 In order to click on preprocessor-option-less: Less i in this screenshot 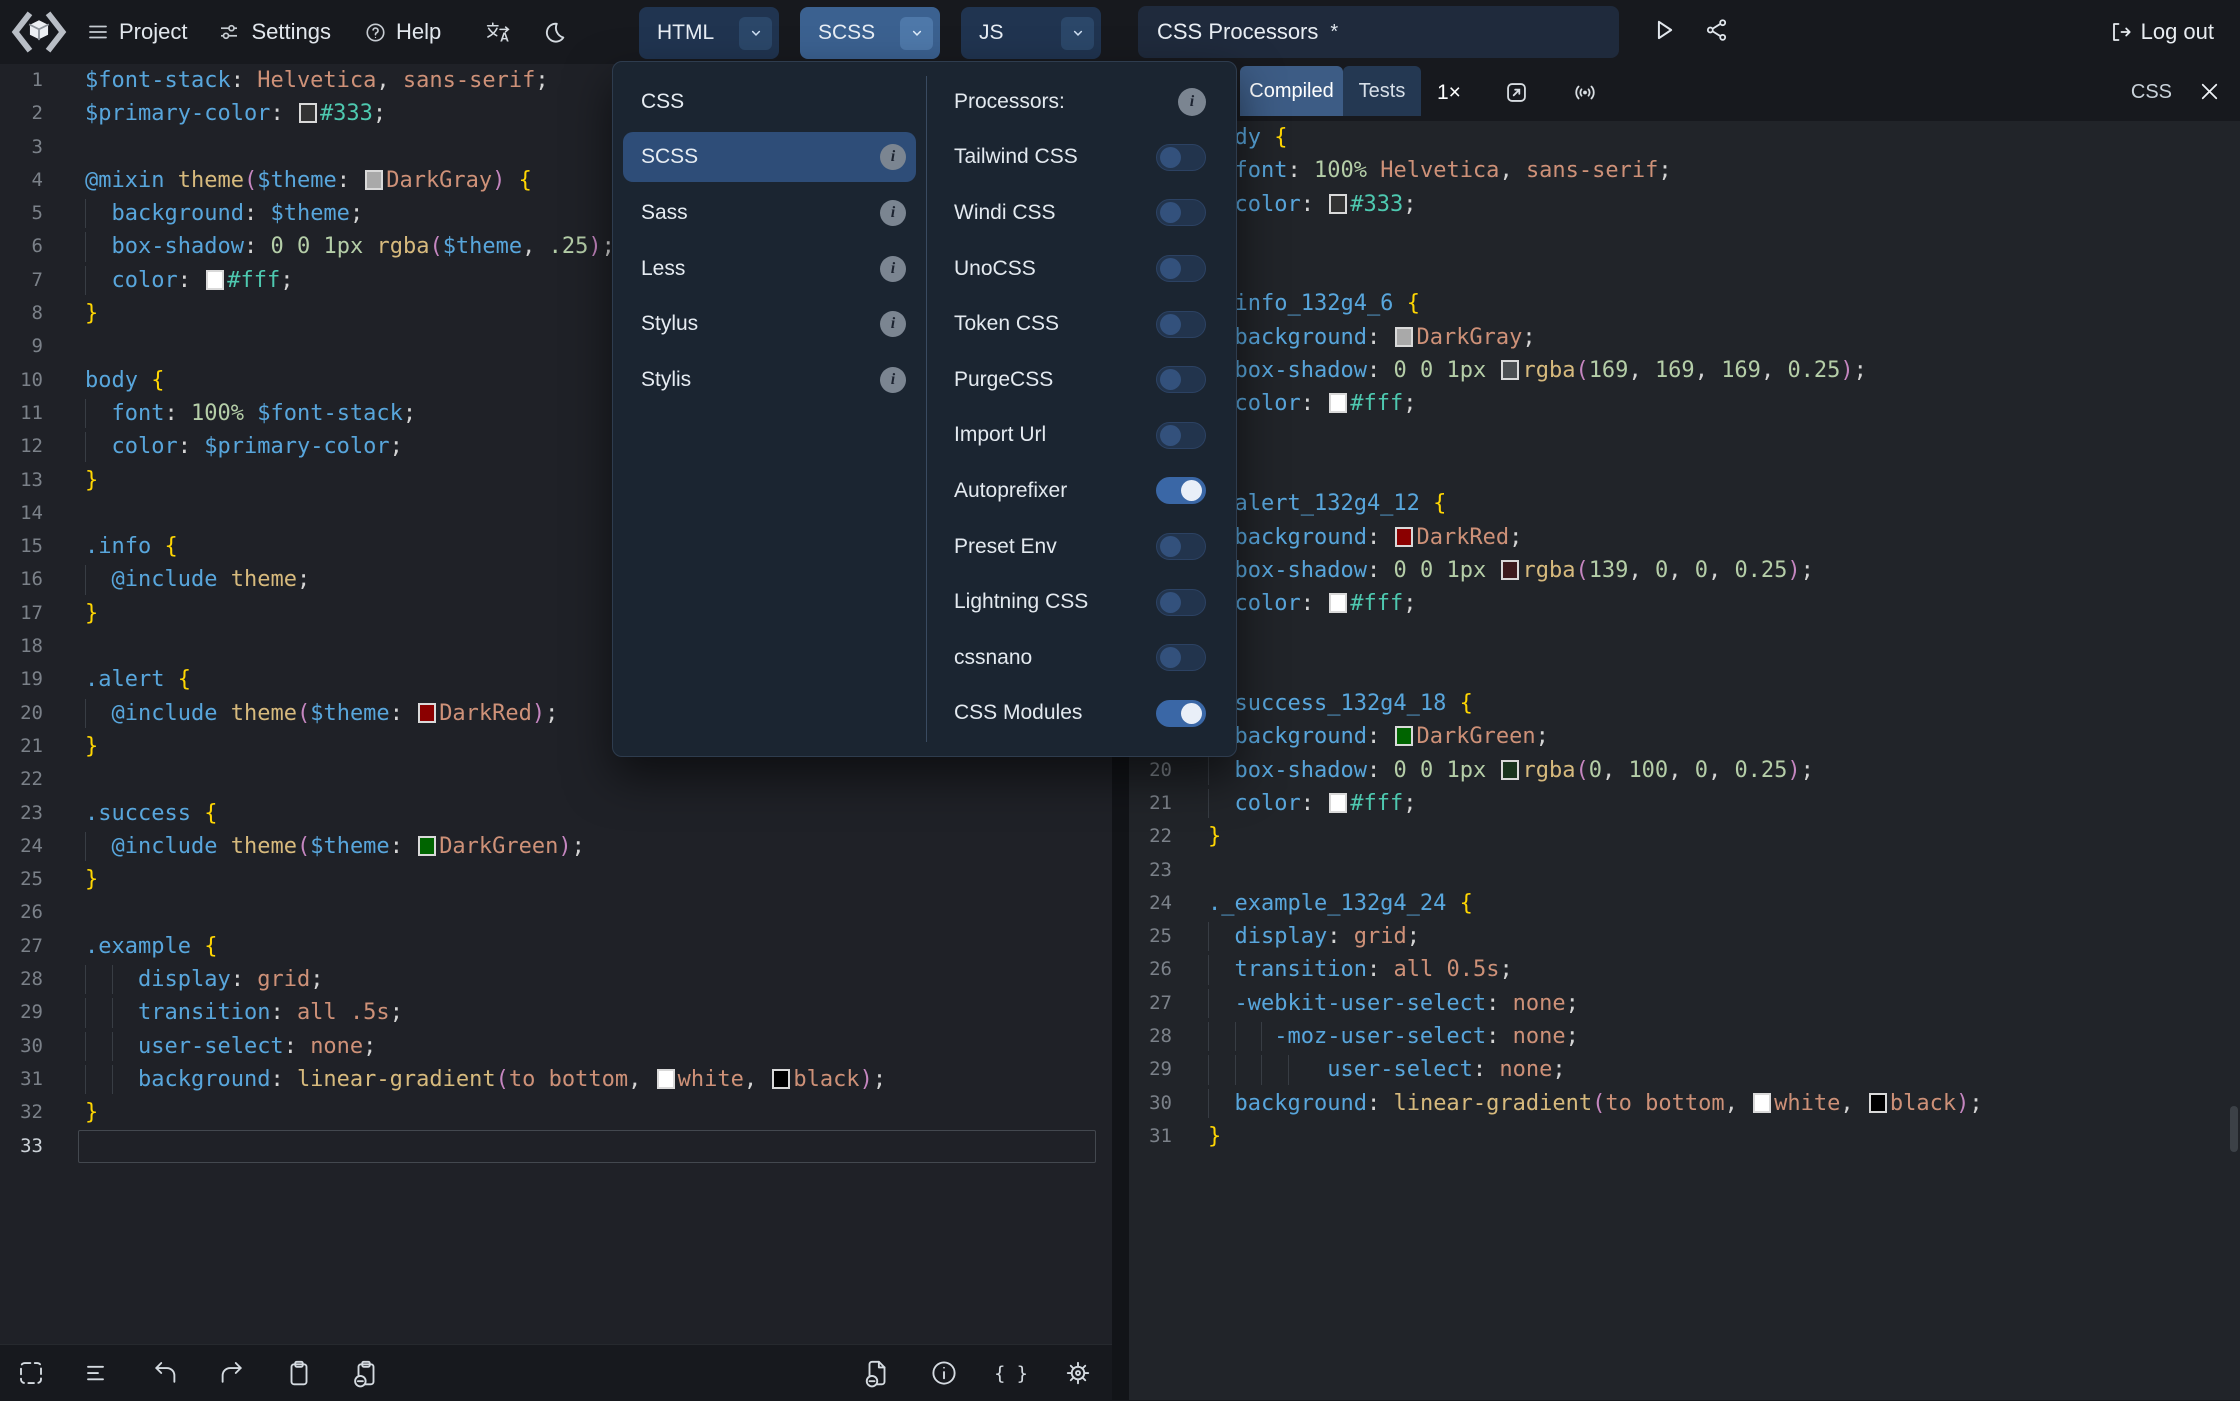, I will do `click(769, 269)`.